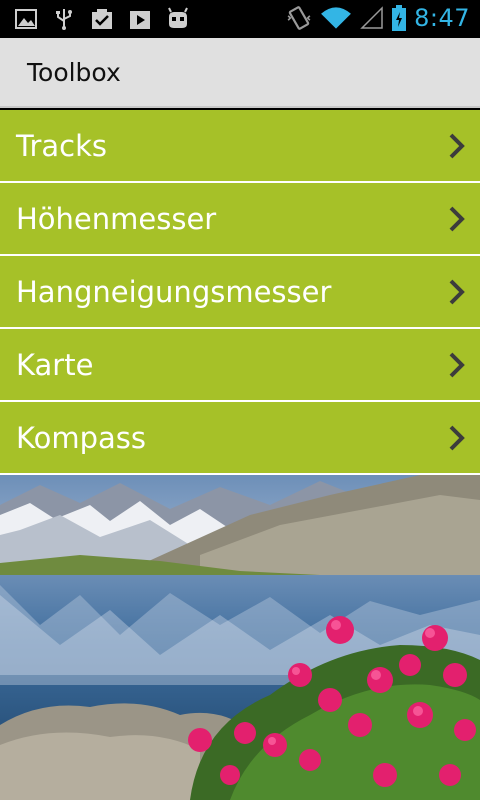 This screenshot has width=480, height=800. Describe the element at coordinates (336, 18) in the screenshot. I see `wifi-icon` at that location.